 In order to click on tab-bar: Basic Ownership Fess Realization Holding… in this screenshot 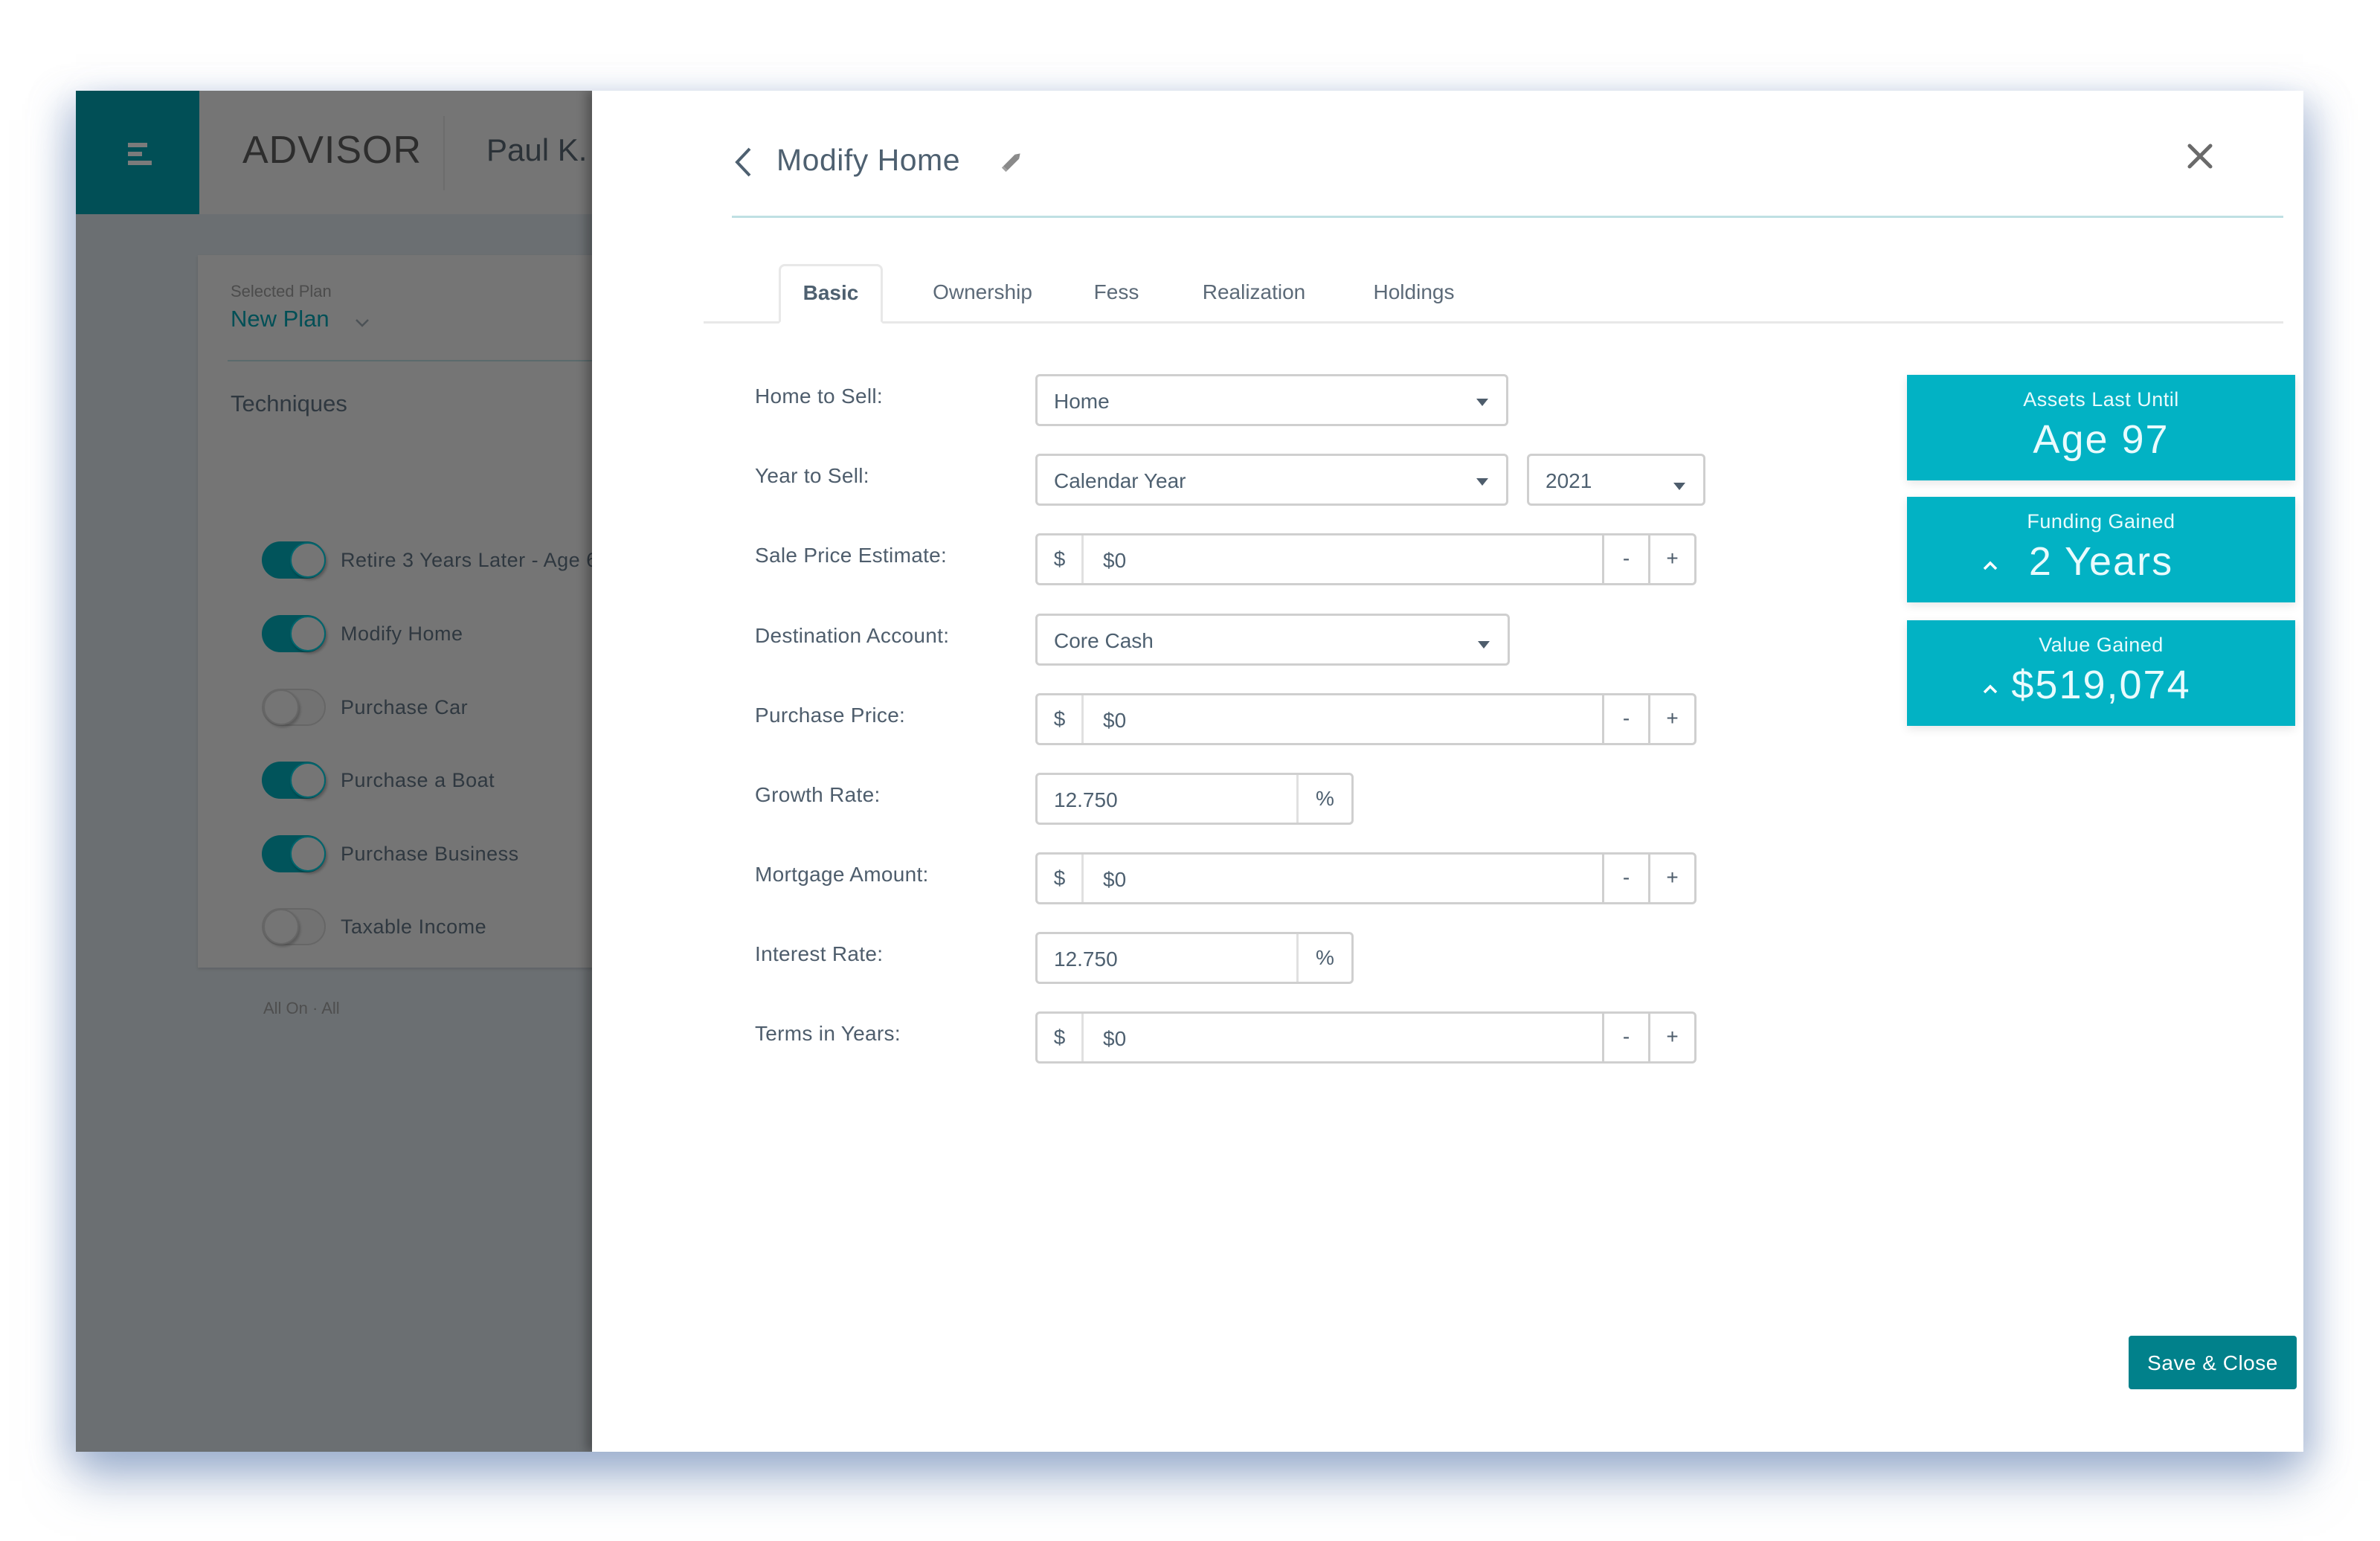, I will do `click(1494, 294)`.